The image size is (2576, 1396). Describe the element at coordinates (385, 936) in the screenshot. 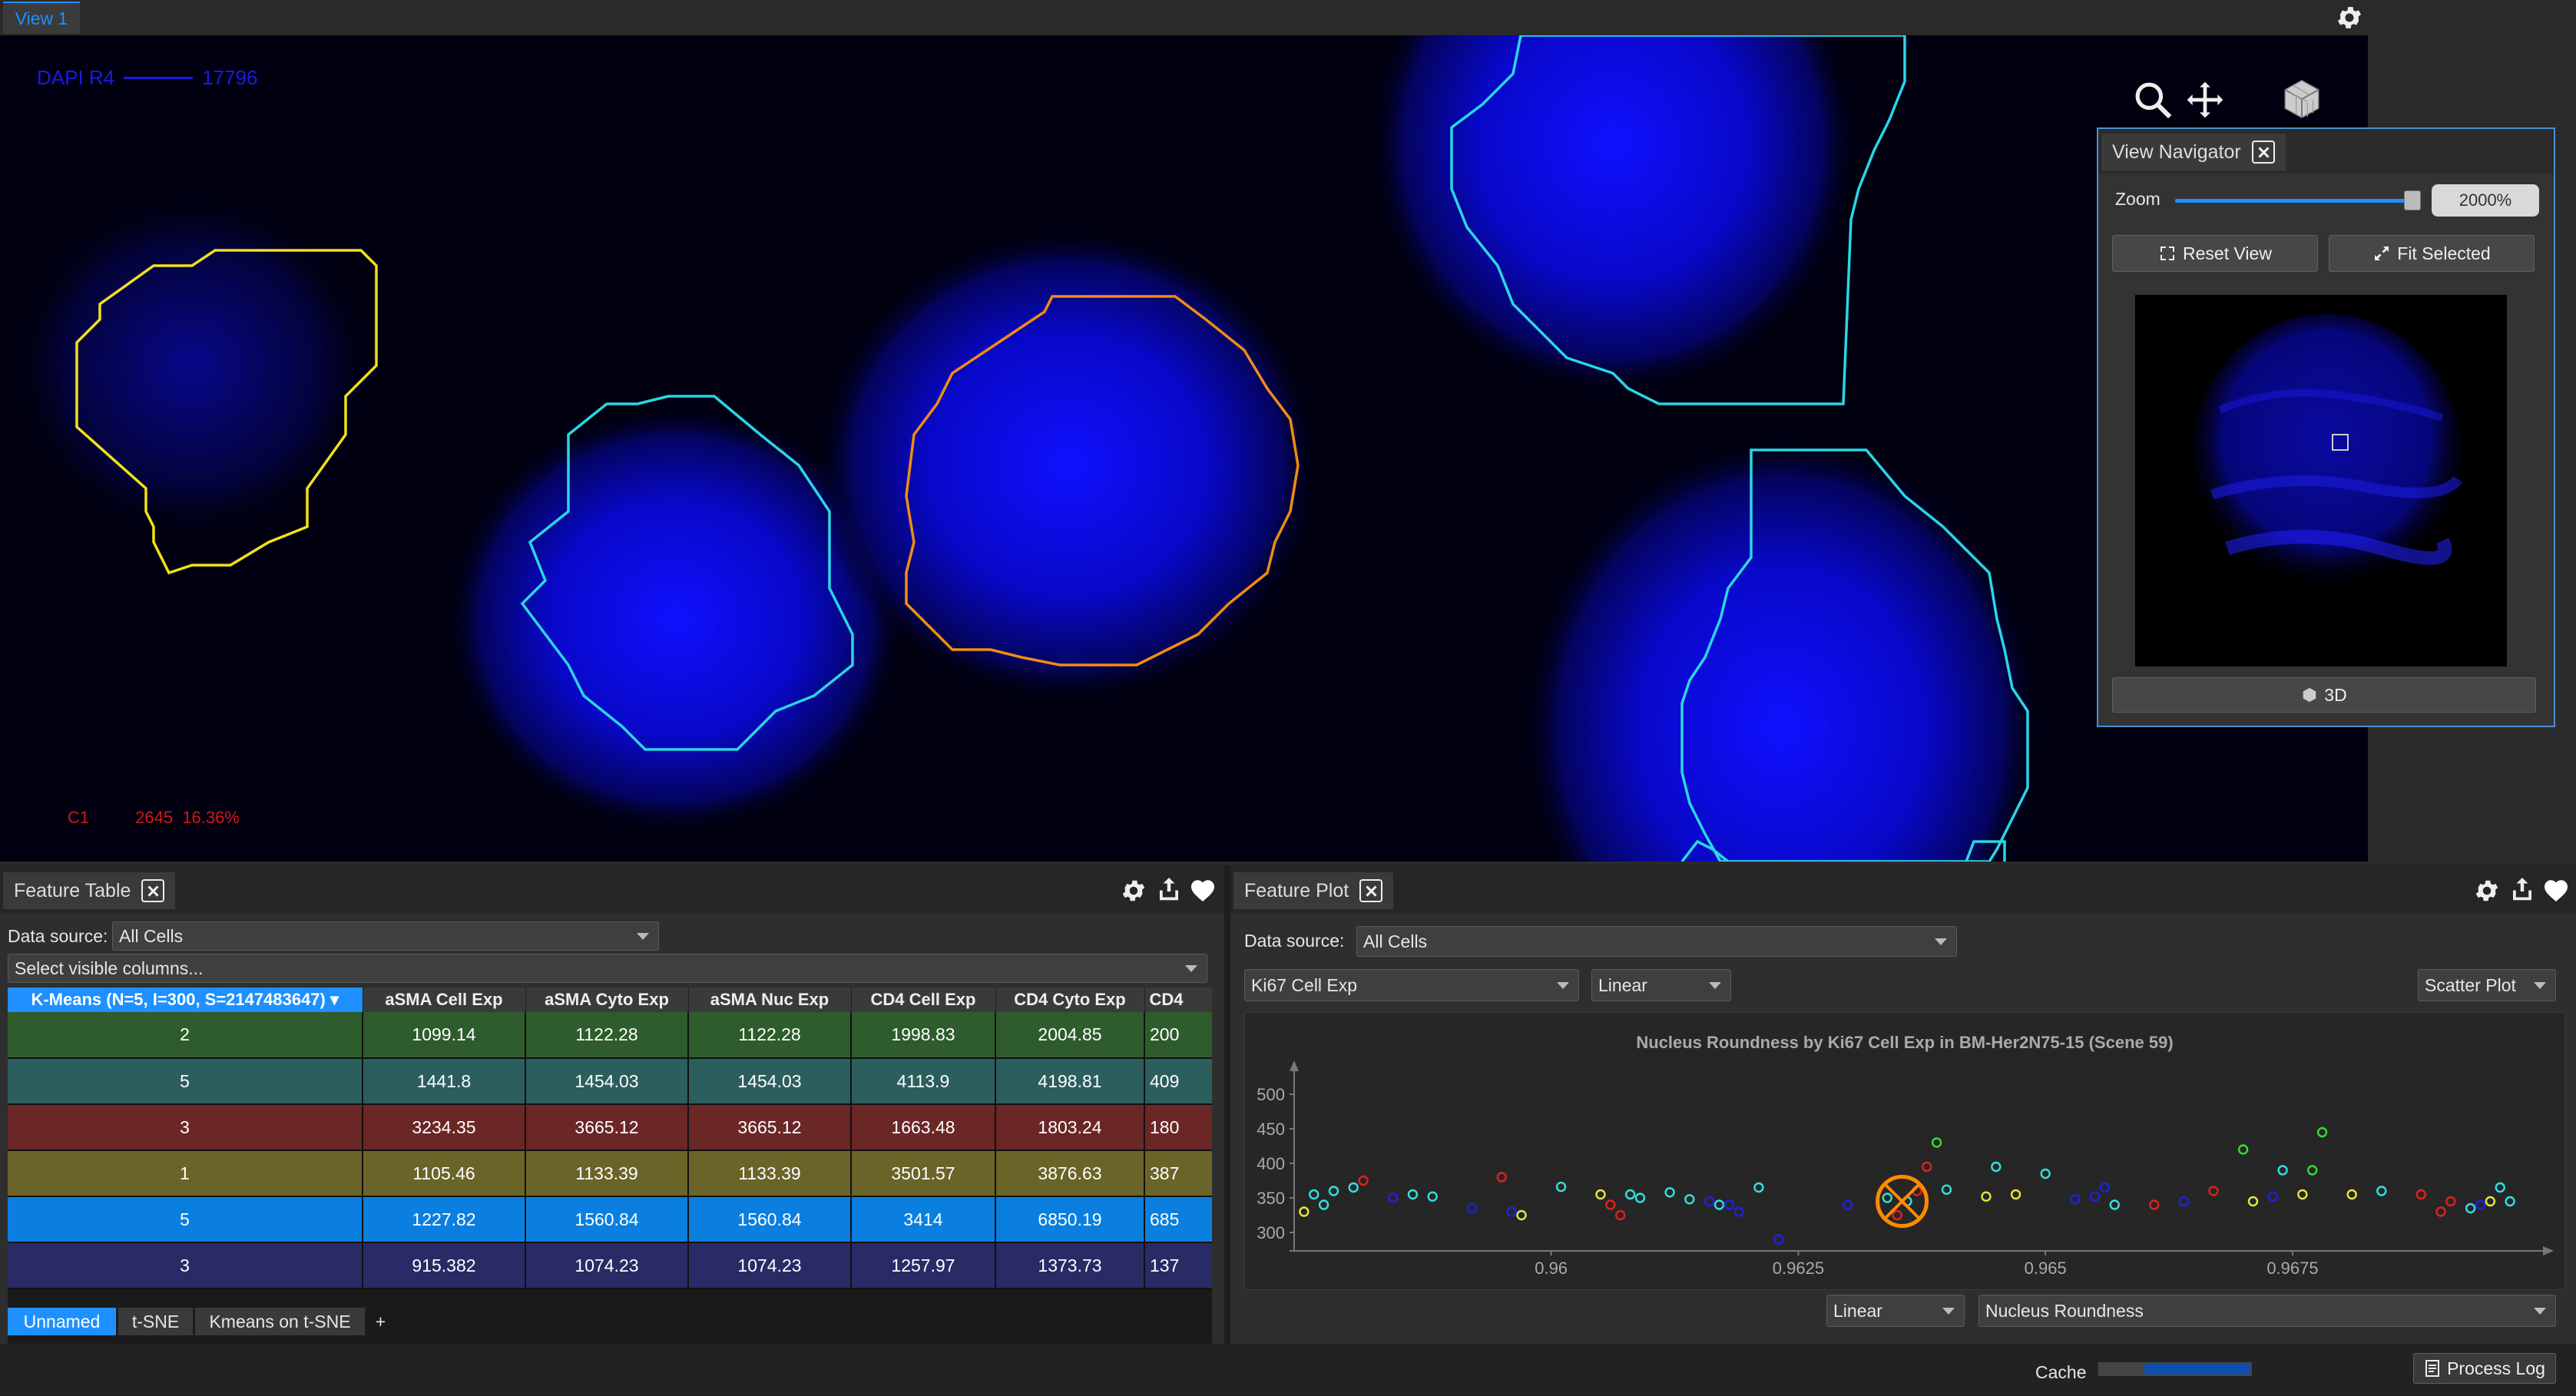

I see `data-source-dropdown: All Cells` at that location.